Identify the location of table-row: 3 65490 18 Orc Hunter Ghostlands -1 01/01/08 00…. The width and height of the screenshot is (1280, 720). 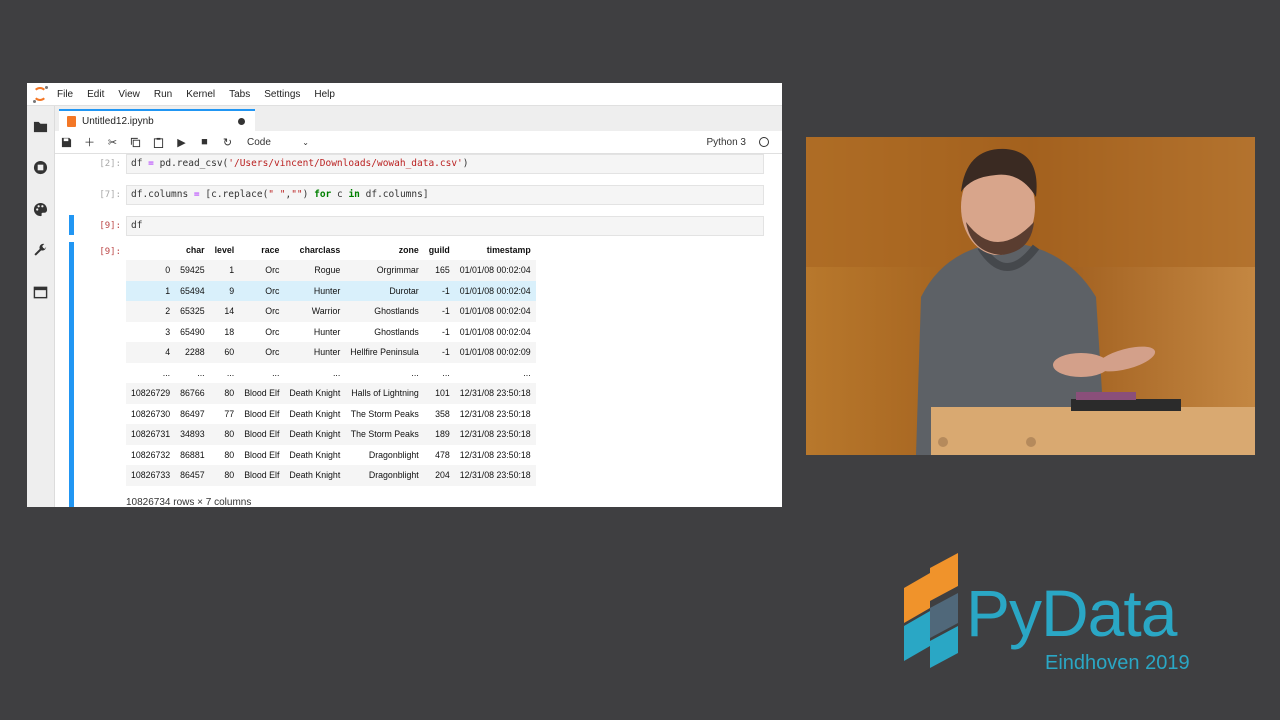
(331, 332).